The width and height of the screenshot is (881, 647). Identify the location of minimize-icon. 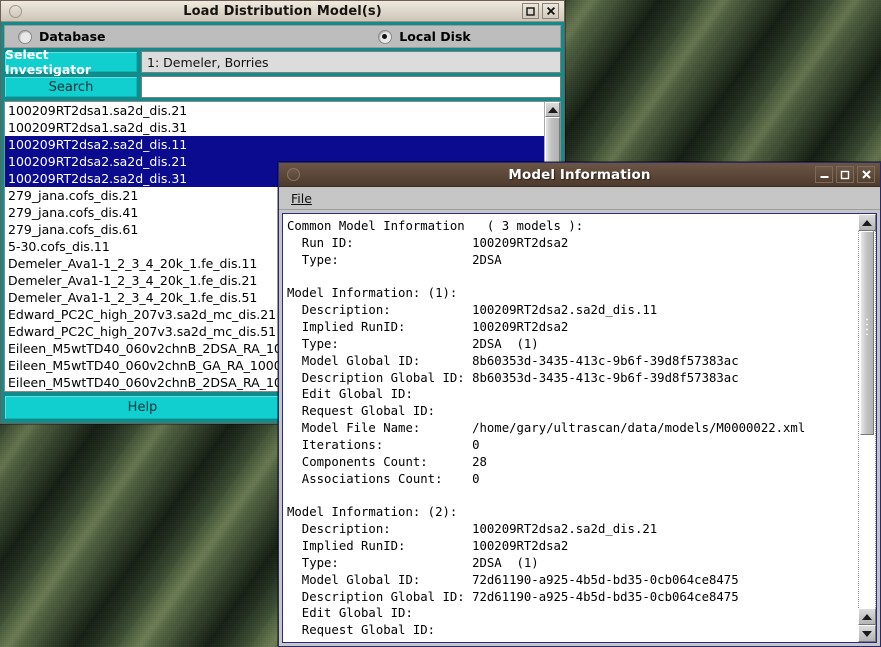
(824, 174).